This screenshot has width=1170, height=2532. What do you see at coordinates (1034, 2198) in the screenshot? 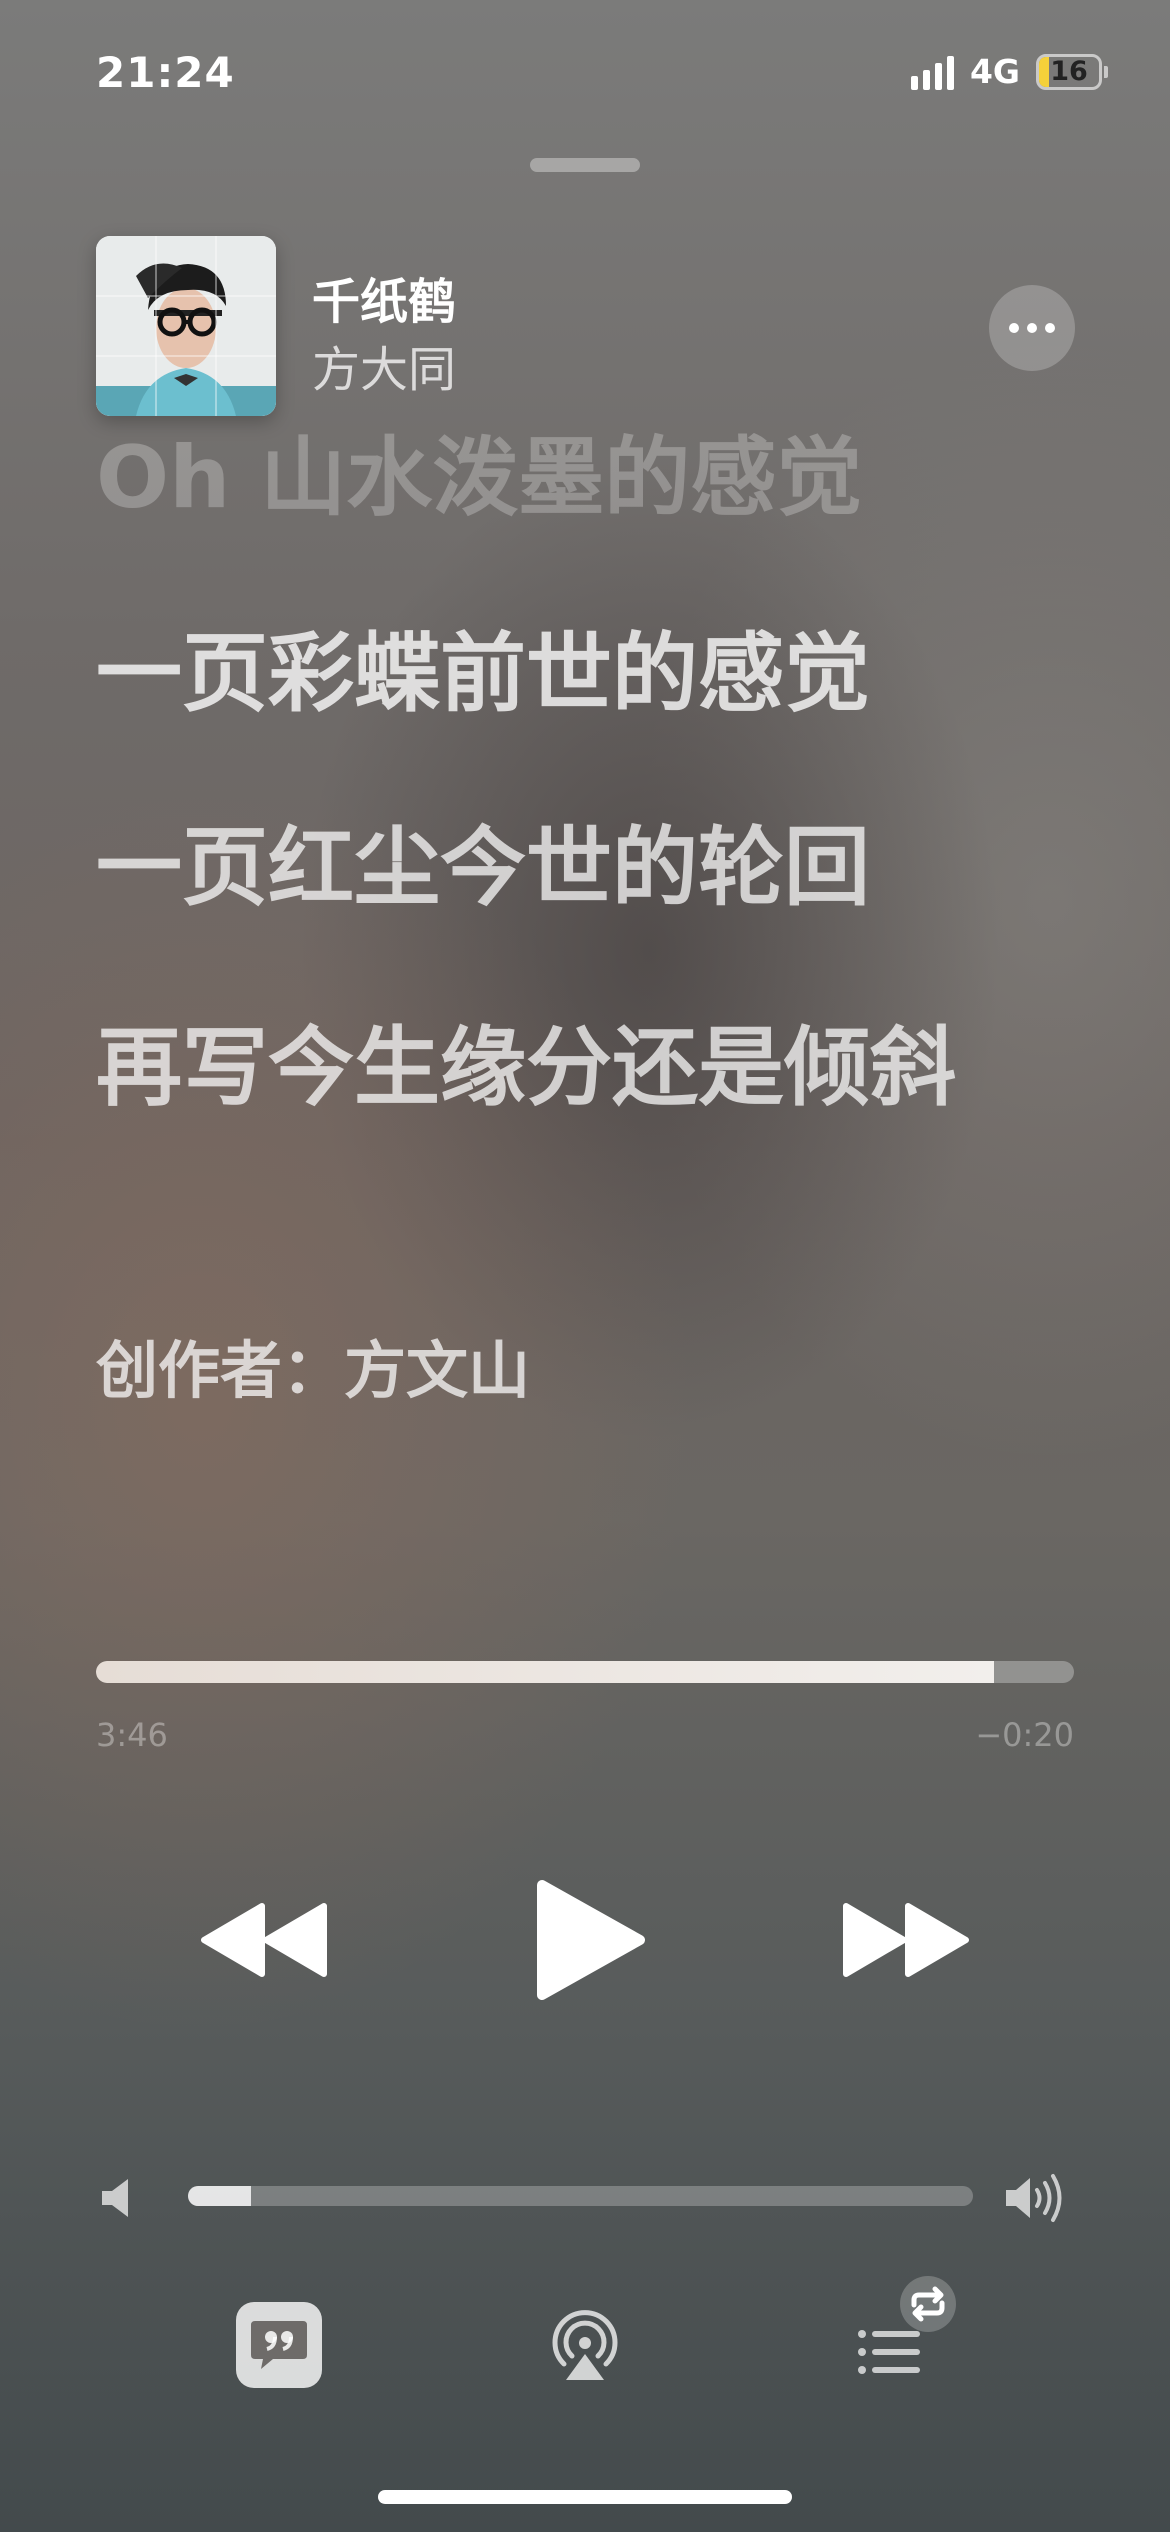
I see `speaker-wave-icon` at bounding box center [1034, 2198].